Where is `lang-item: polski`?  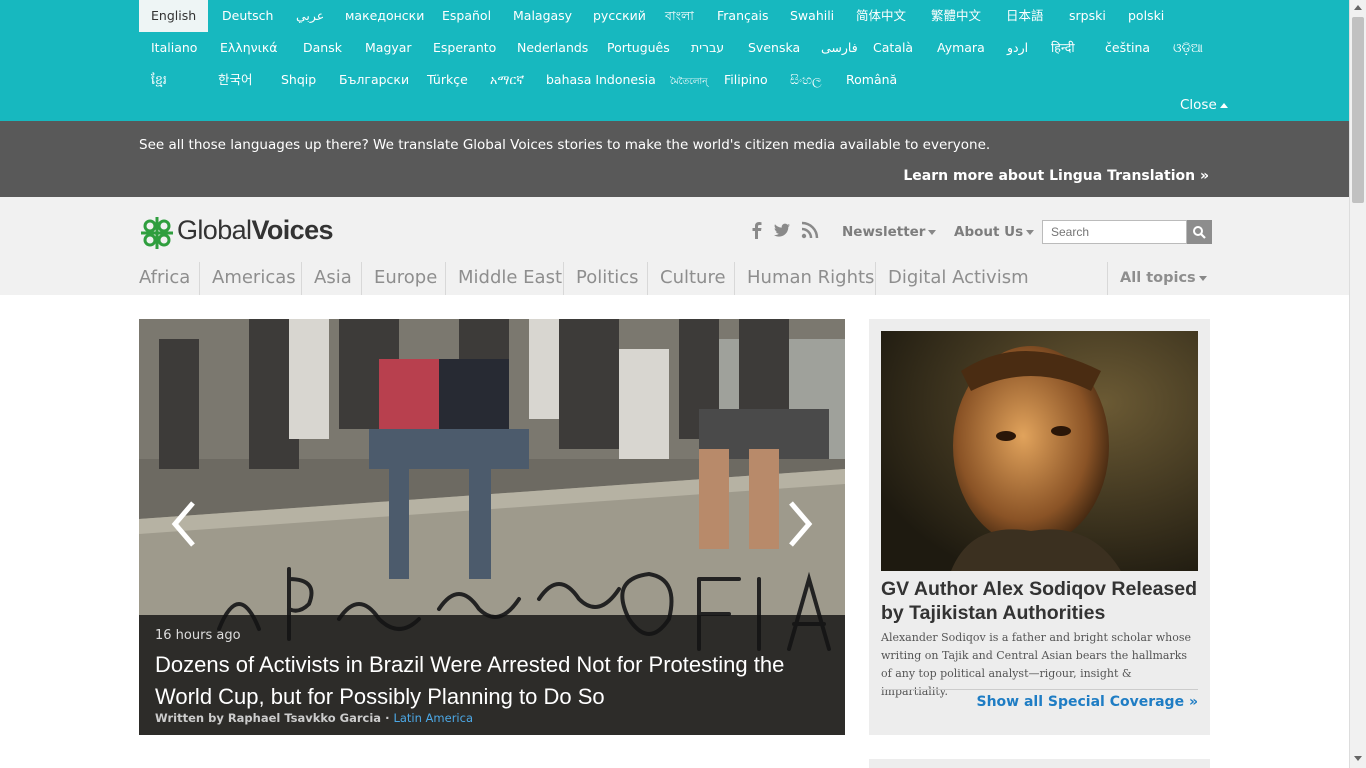 lang-item: polski is located at coordinates (1146, 16).